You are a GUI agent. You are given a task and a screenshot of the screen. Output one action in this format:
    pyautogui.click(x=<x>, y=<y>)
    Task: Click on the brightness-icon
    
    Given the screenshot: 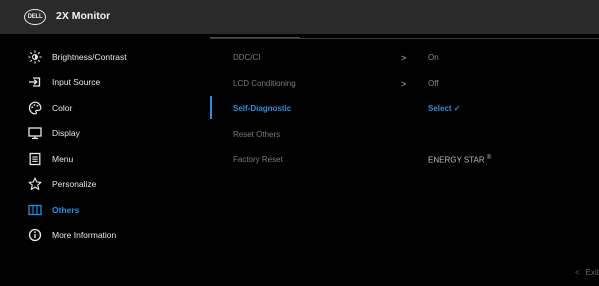 What is the action you would take?
    pyautogui.click(x=35, y=57)
    